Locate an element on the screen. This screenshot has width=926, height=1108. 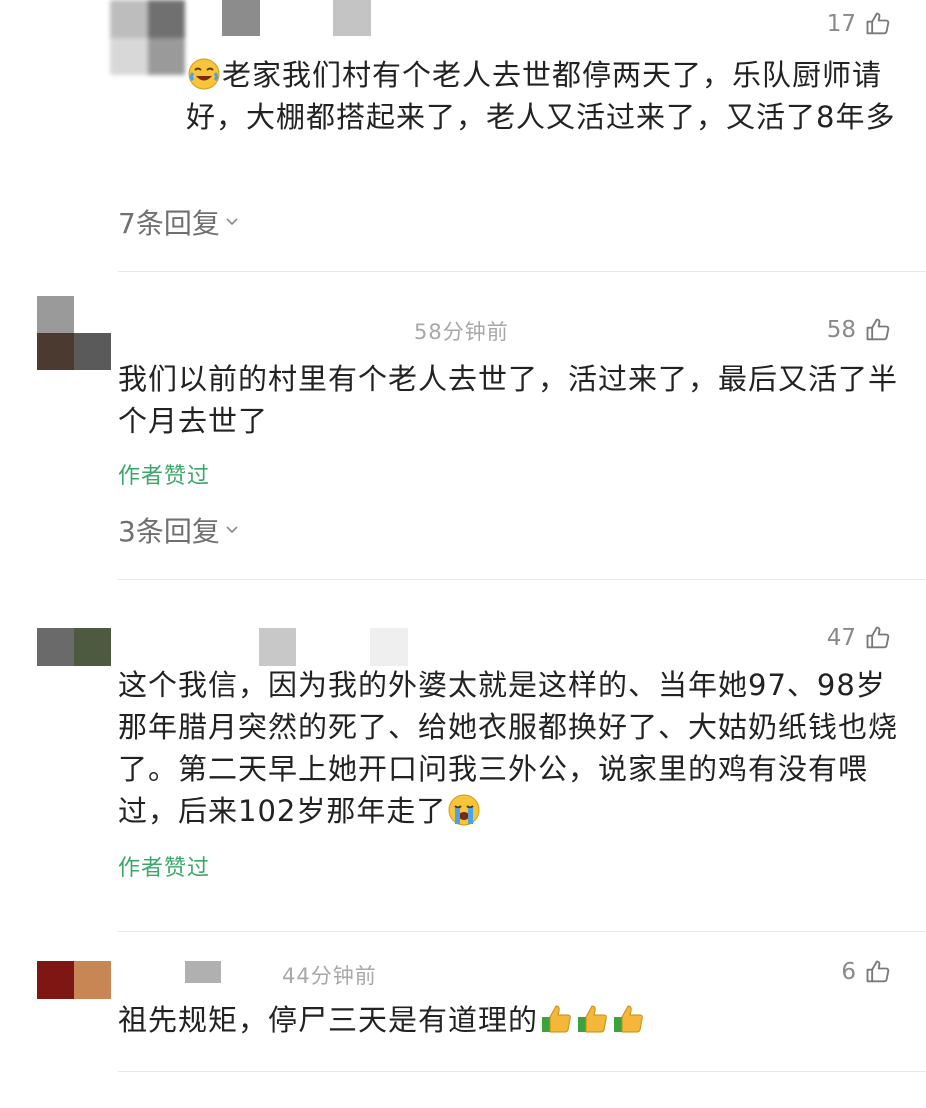
like-count: 17 is located at coordinates (859, 24).